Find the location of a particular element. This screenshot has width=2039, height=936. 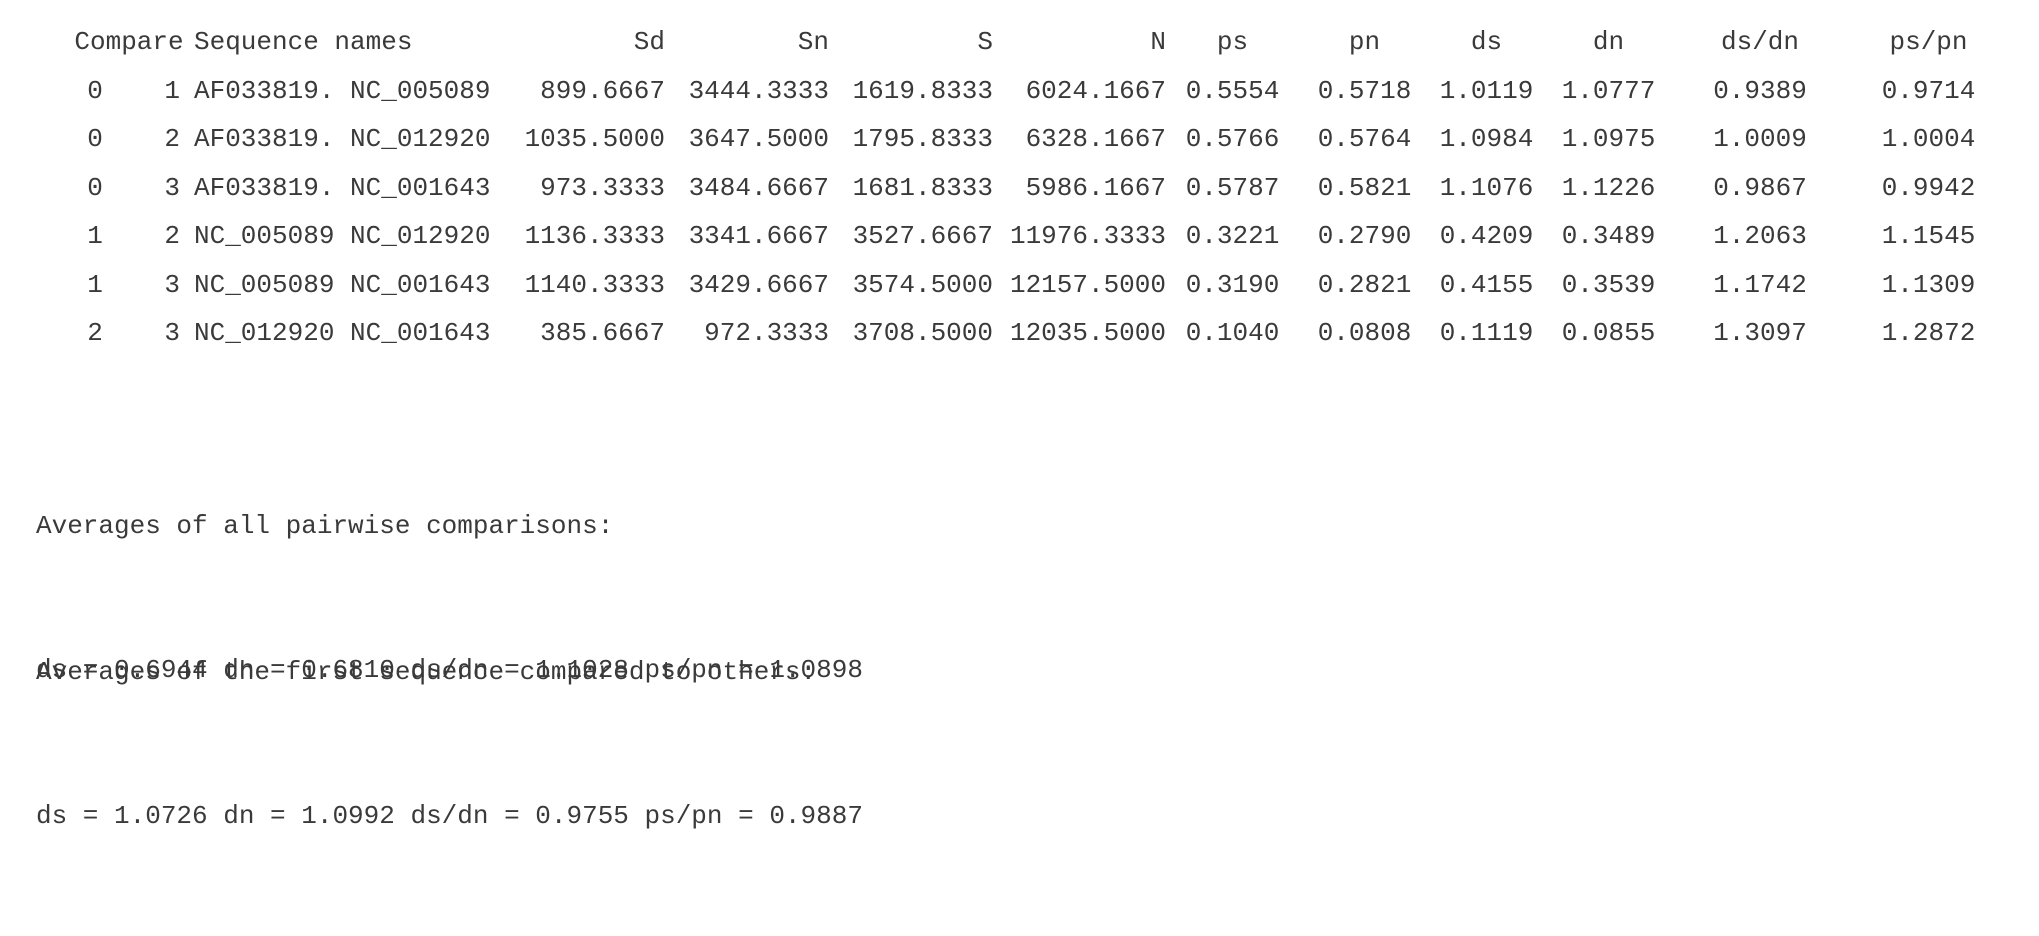

sequence-names-cell: AF033819. NC_001643 is located at coordinates (348, 188).